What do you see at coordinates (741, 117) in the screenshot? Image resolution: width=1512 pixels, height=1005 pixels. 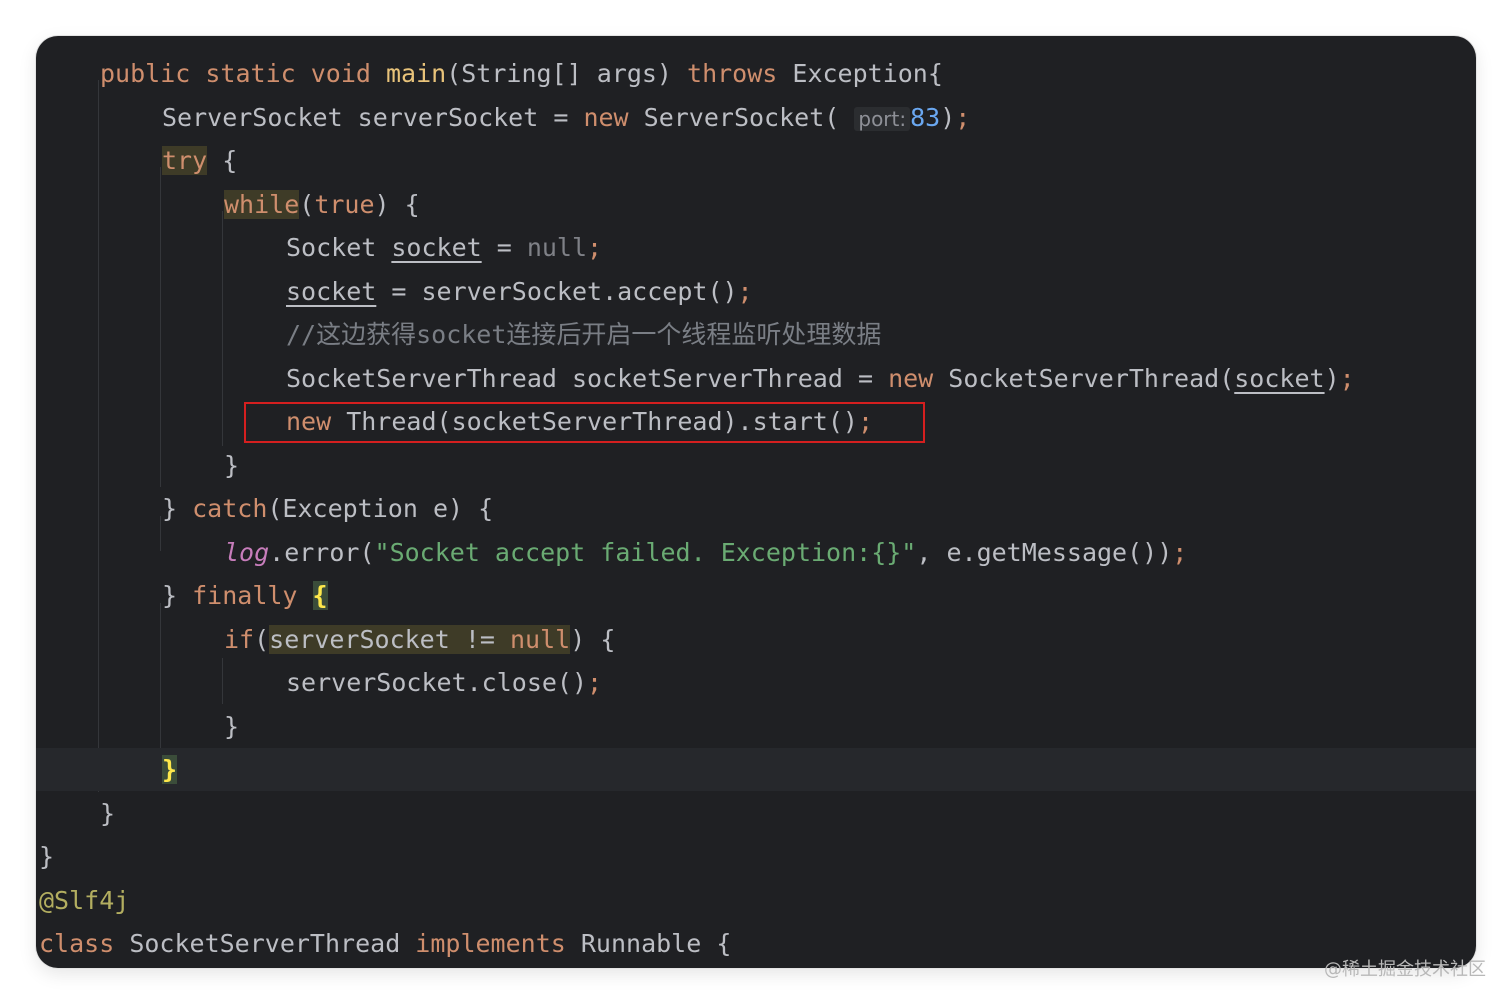 I see `code-text: ServerSocket(` at bounding box center [741, 117].